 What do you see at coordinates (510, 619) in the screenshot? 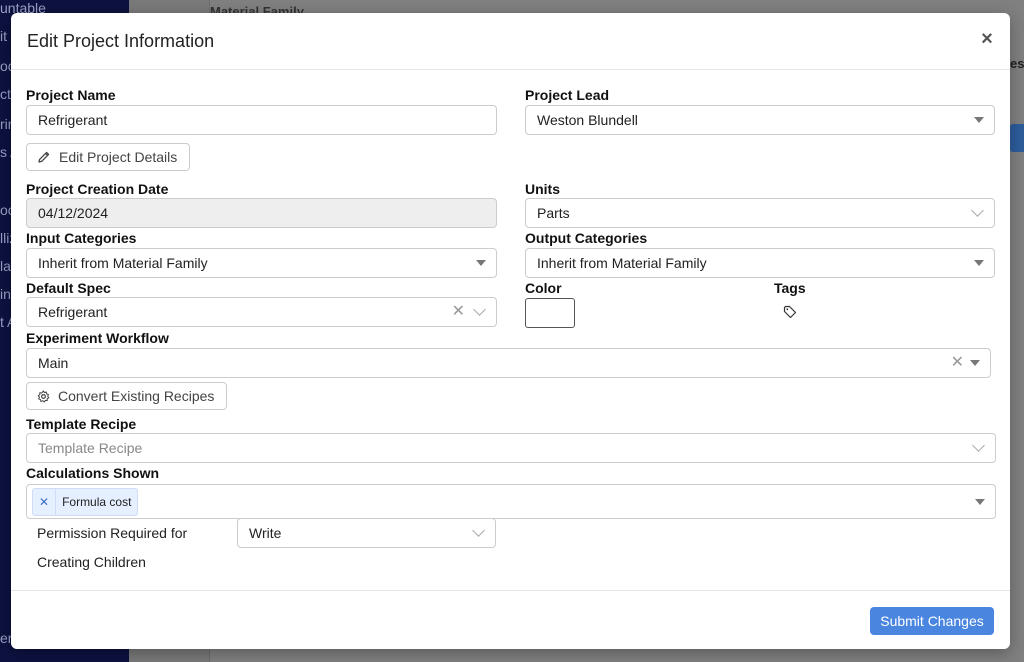
I see `modal-footer: Submit Changes` at bounding box center [510, 619].